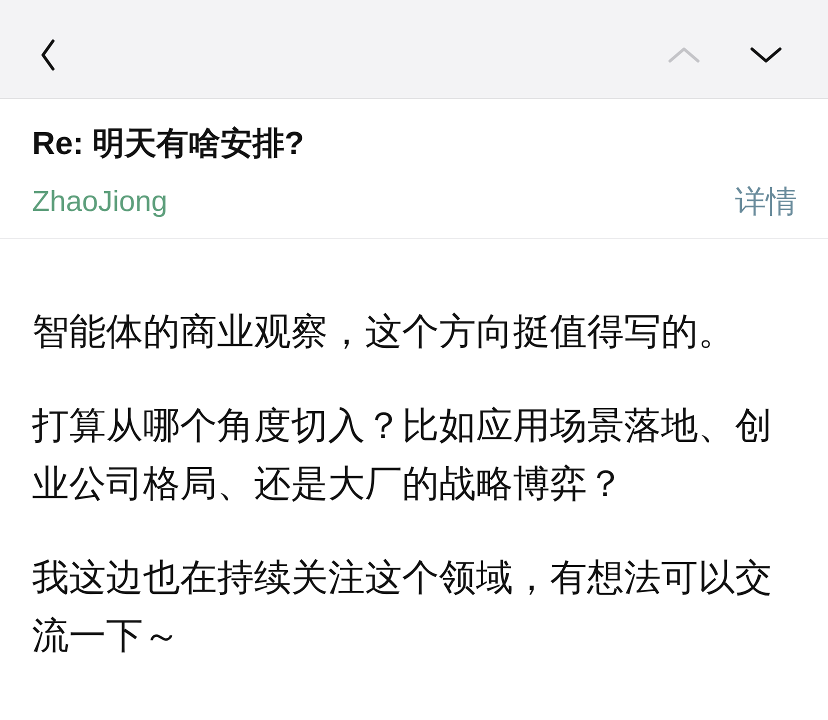  Describe the element at coordinates (684, 55) in the screenshot. I see `up-chevron-icon` at that location.